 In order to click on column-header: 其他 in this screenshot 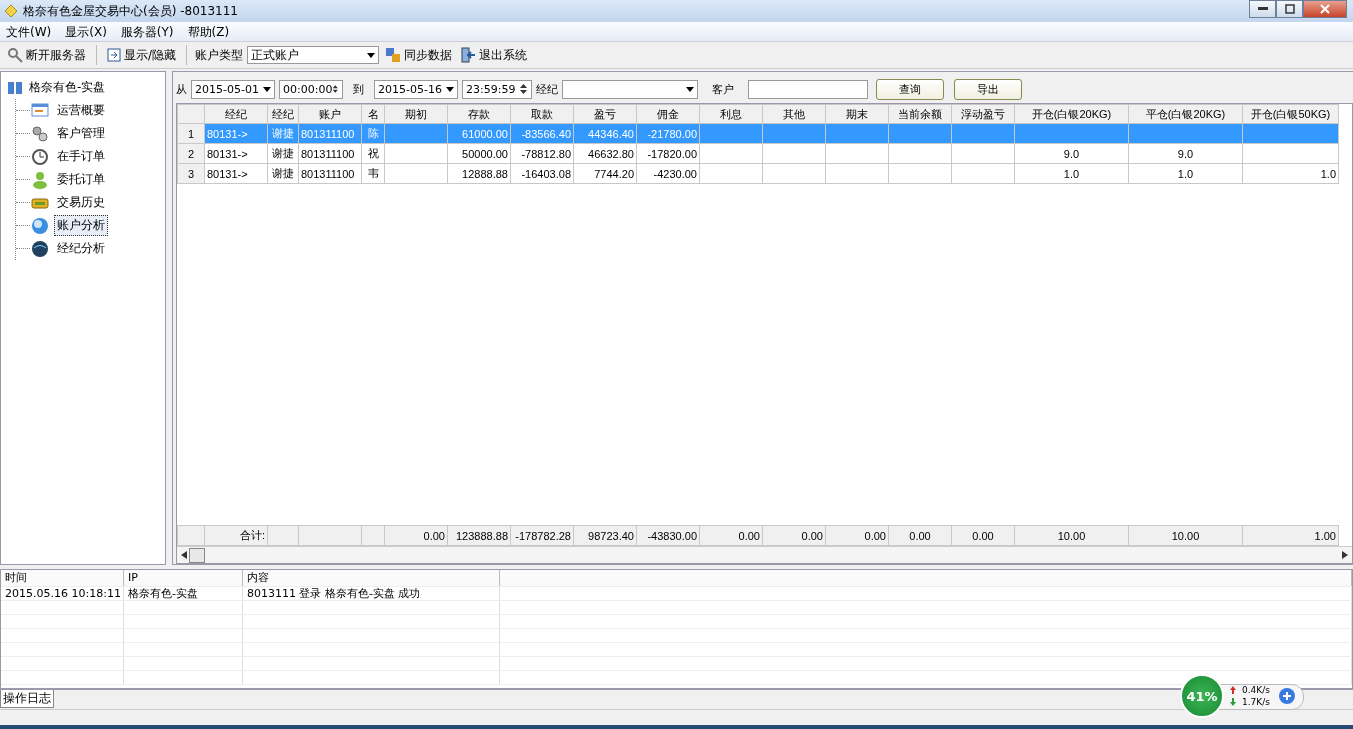, I will do `click(794, 114)`.